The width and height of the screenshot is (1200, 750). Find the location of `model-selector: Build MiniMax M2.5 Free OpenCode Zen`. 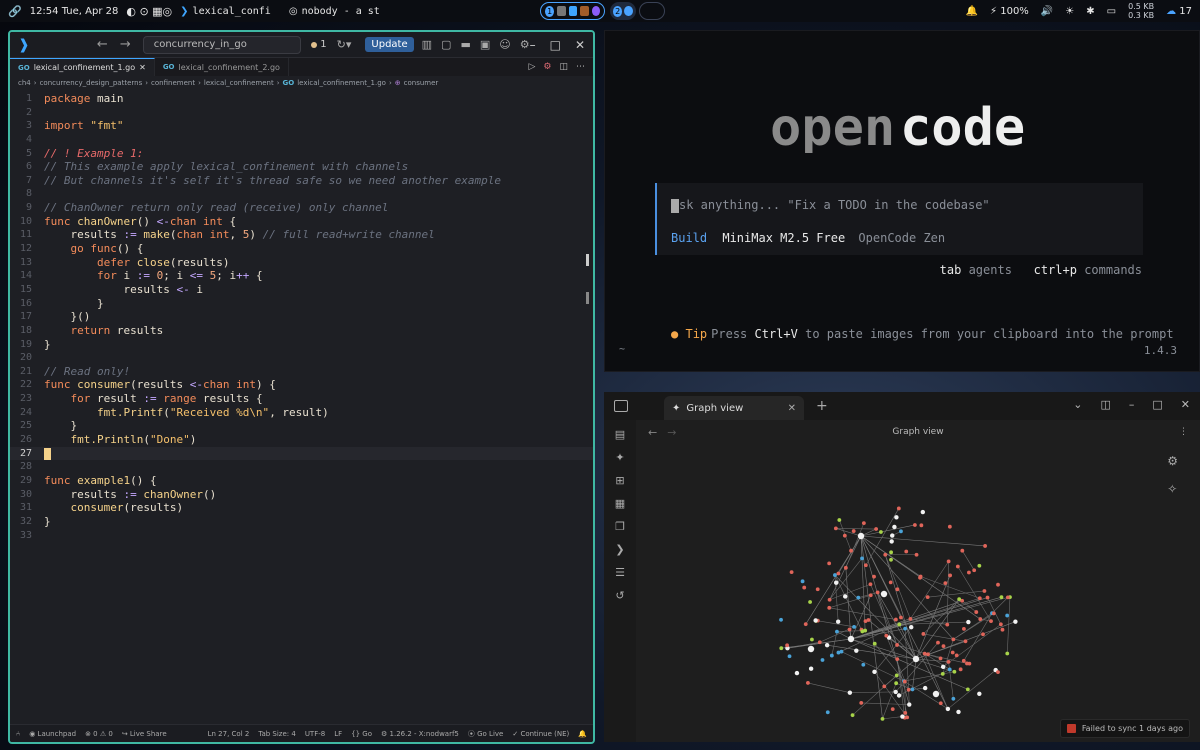

model-selector: Build MiniMax M2.5 Free OpenCode Zen is located at coordinates (808, 238).